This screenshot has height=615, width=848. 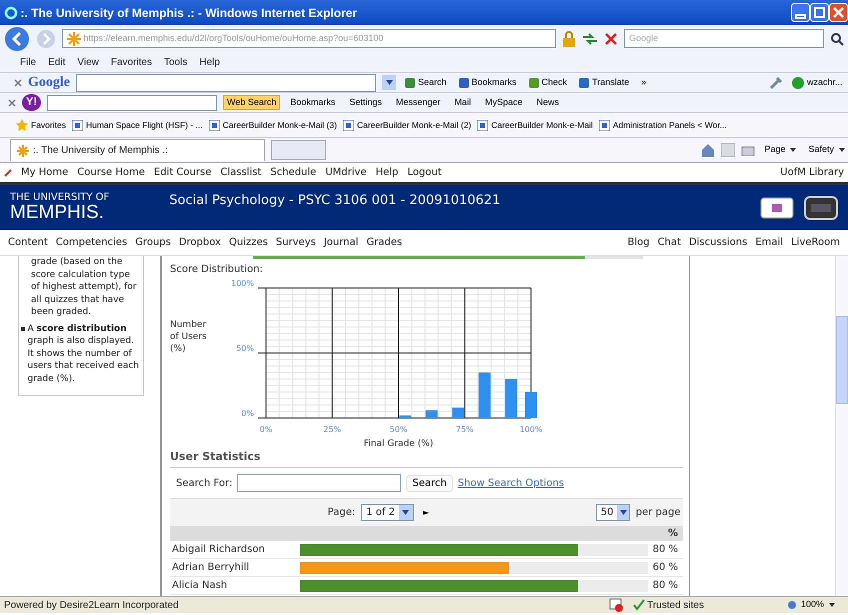 What do you see at coordinates (199, 242) in the screenshot?
I see `nav-link: Dropbox` at bounding box center [199, 242].